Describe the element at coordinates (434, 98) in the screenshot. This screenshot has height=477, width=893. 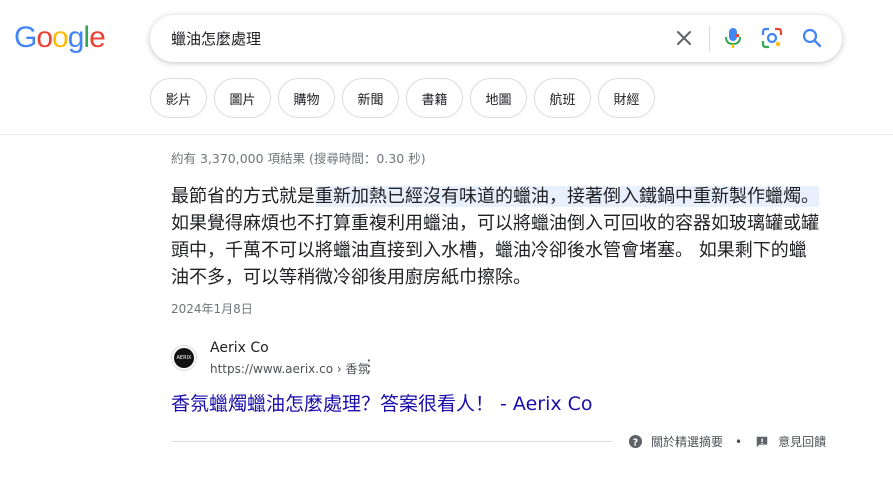
I see `chip-books: 書籍` at that location.